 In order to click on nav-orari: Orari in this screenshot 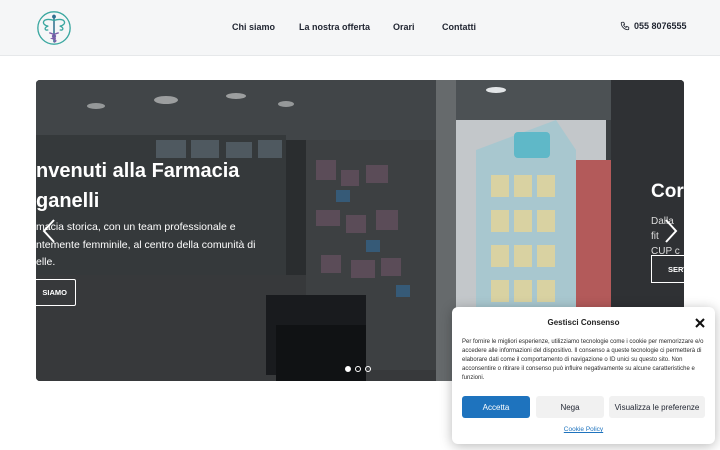, I will do `click(404, 27)`.